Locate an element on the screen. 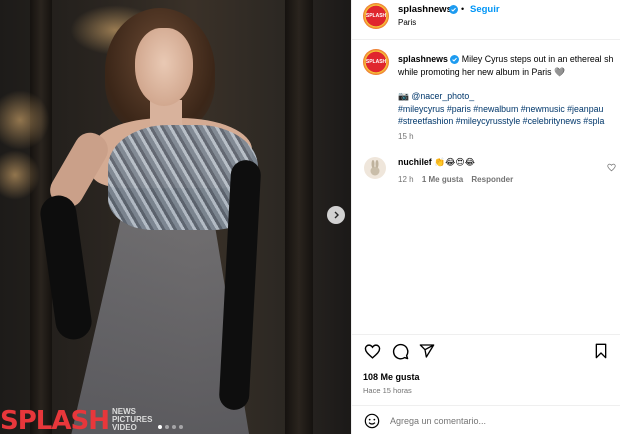 This screenshot has height=434, width=620. comment-meta: 12 h 1 Me gusta Responder is located at coordinates (455, 179).